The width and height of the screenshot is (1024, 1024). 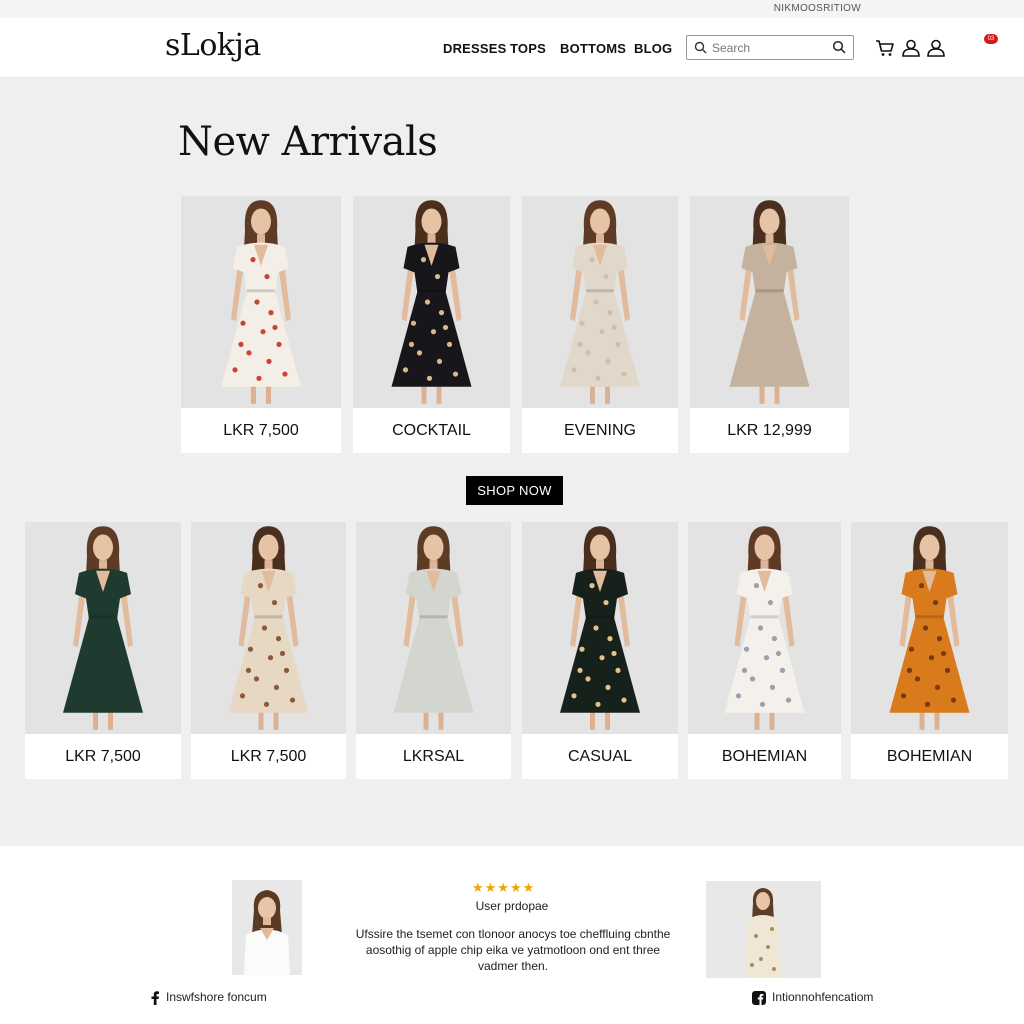 I want to click on rating-stars: ★★★★★, so click(x=504, y=887).